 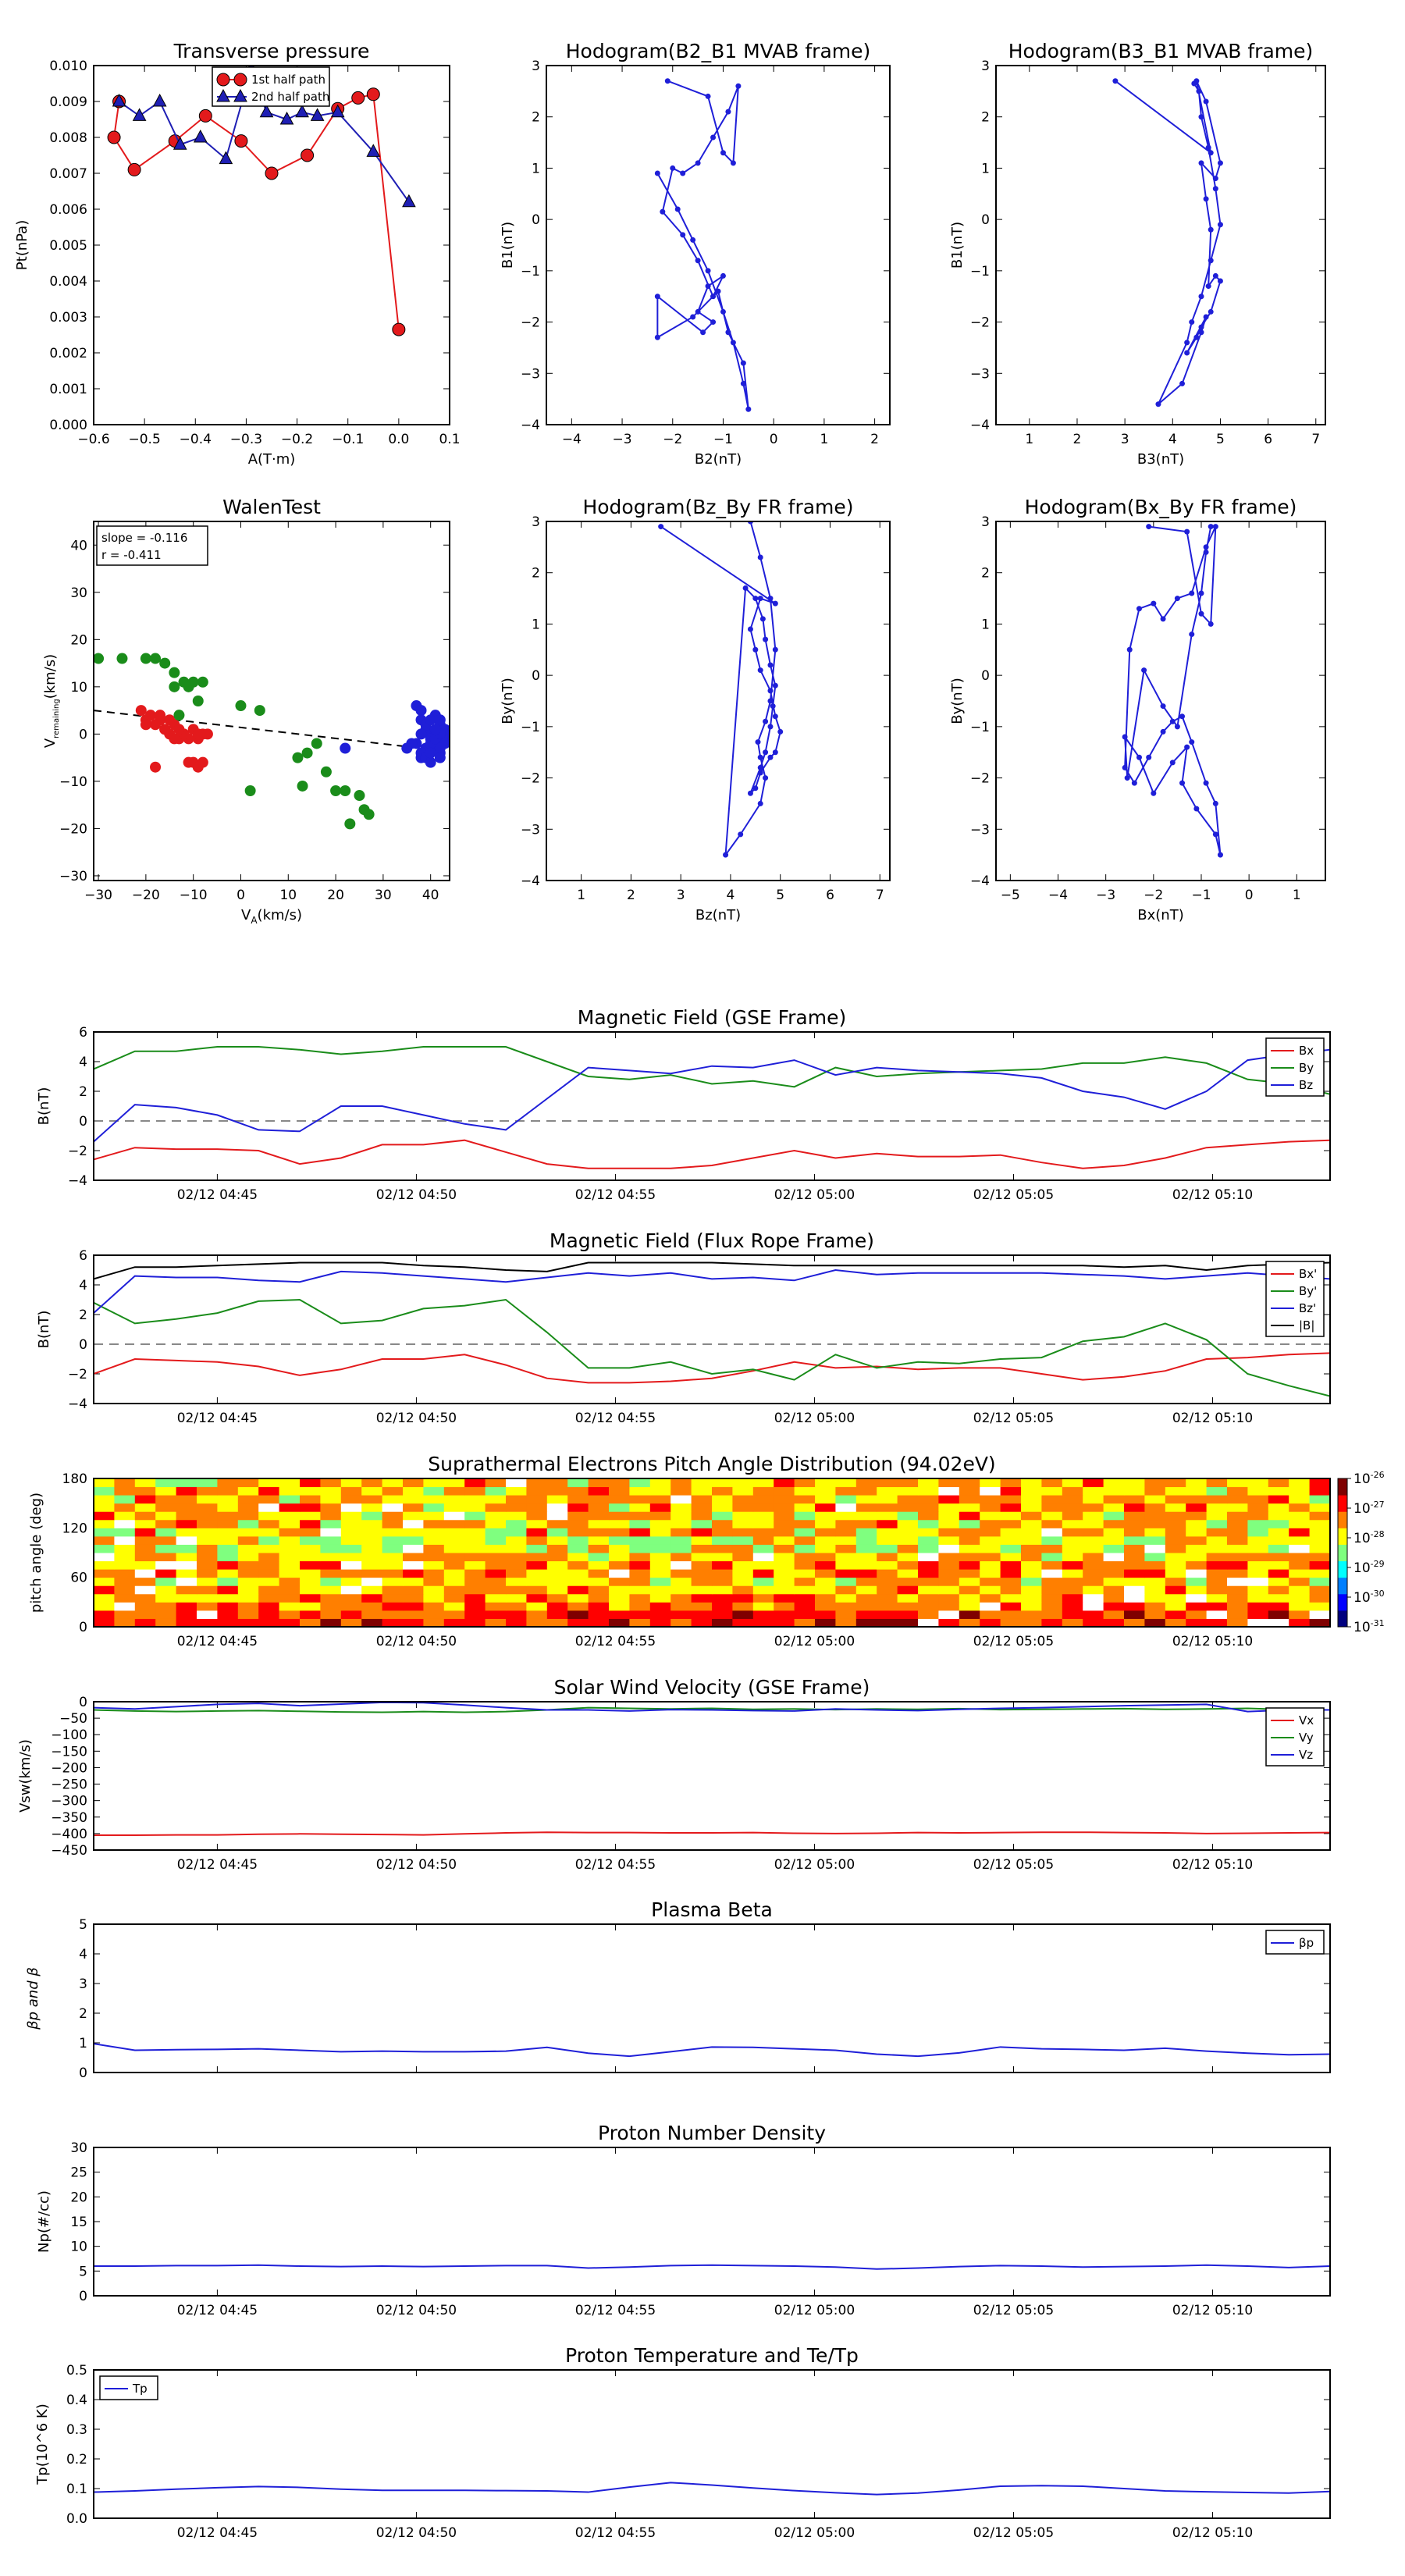 I want to click on y-tick-label: −2, so click(x=531, y=779).